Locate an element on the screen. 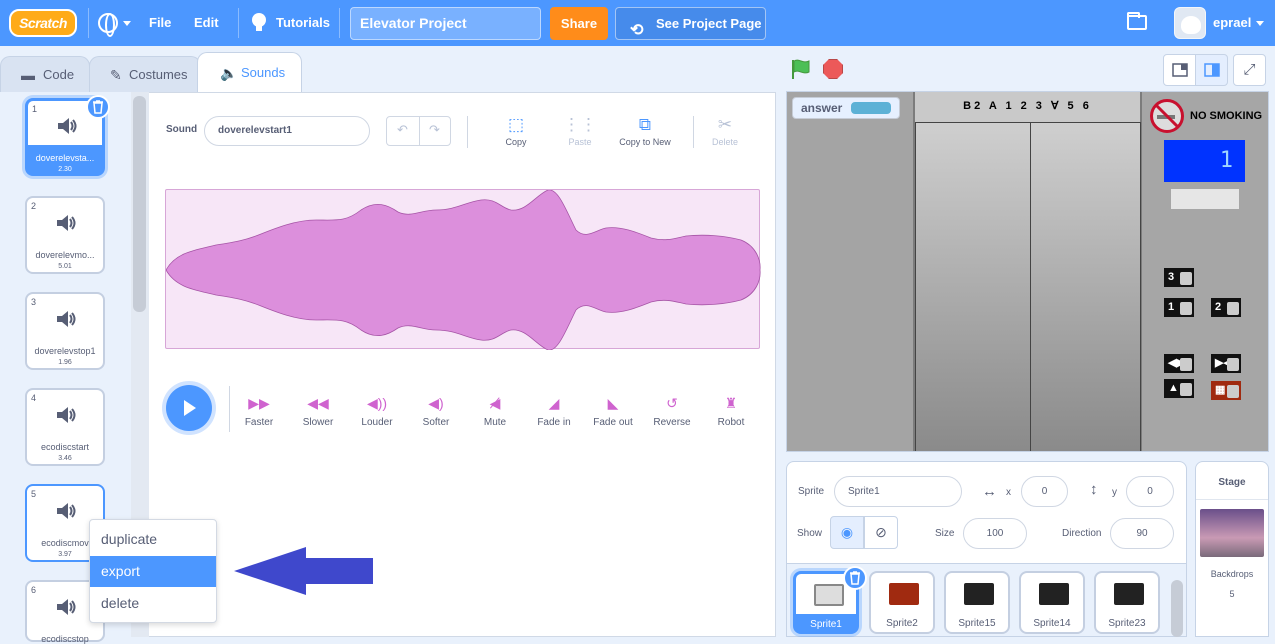  export-menu-item: export is located at coordinates (153, 571).